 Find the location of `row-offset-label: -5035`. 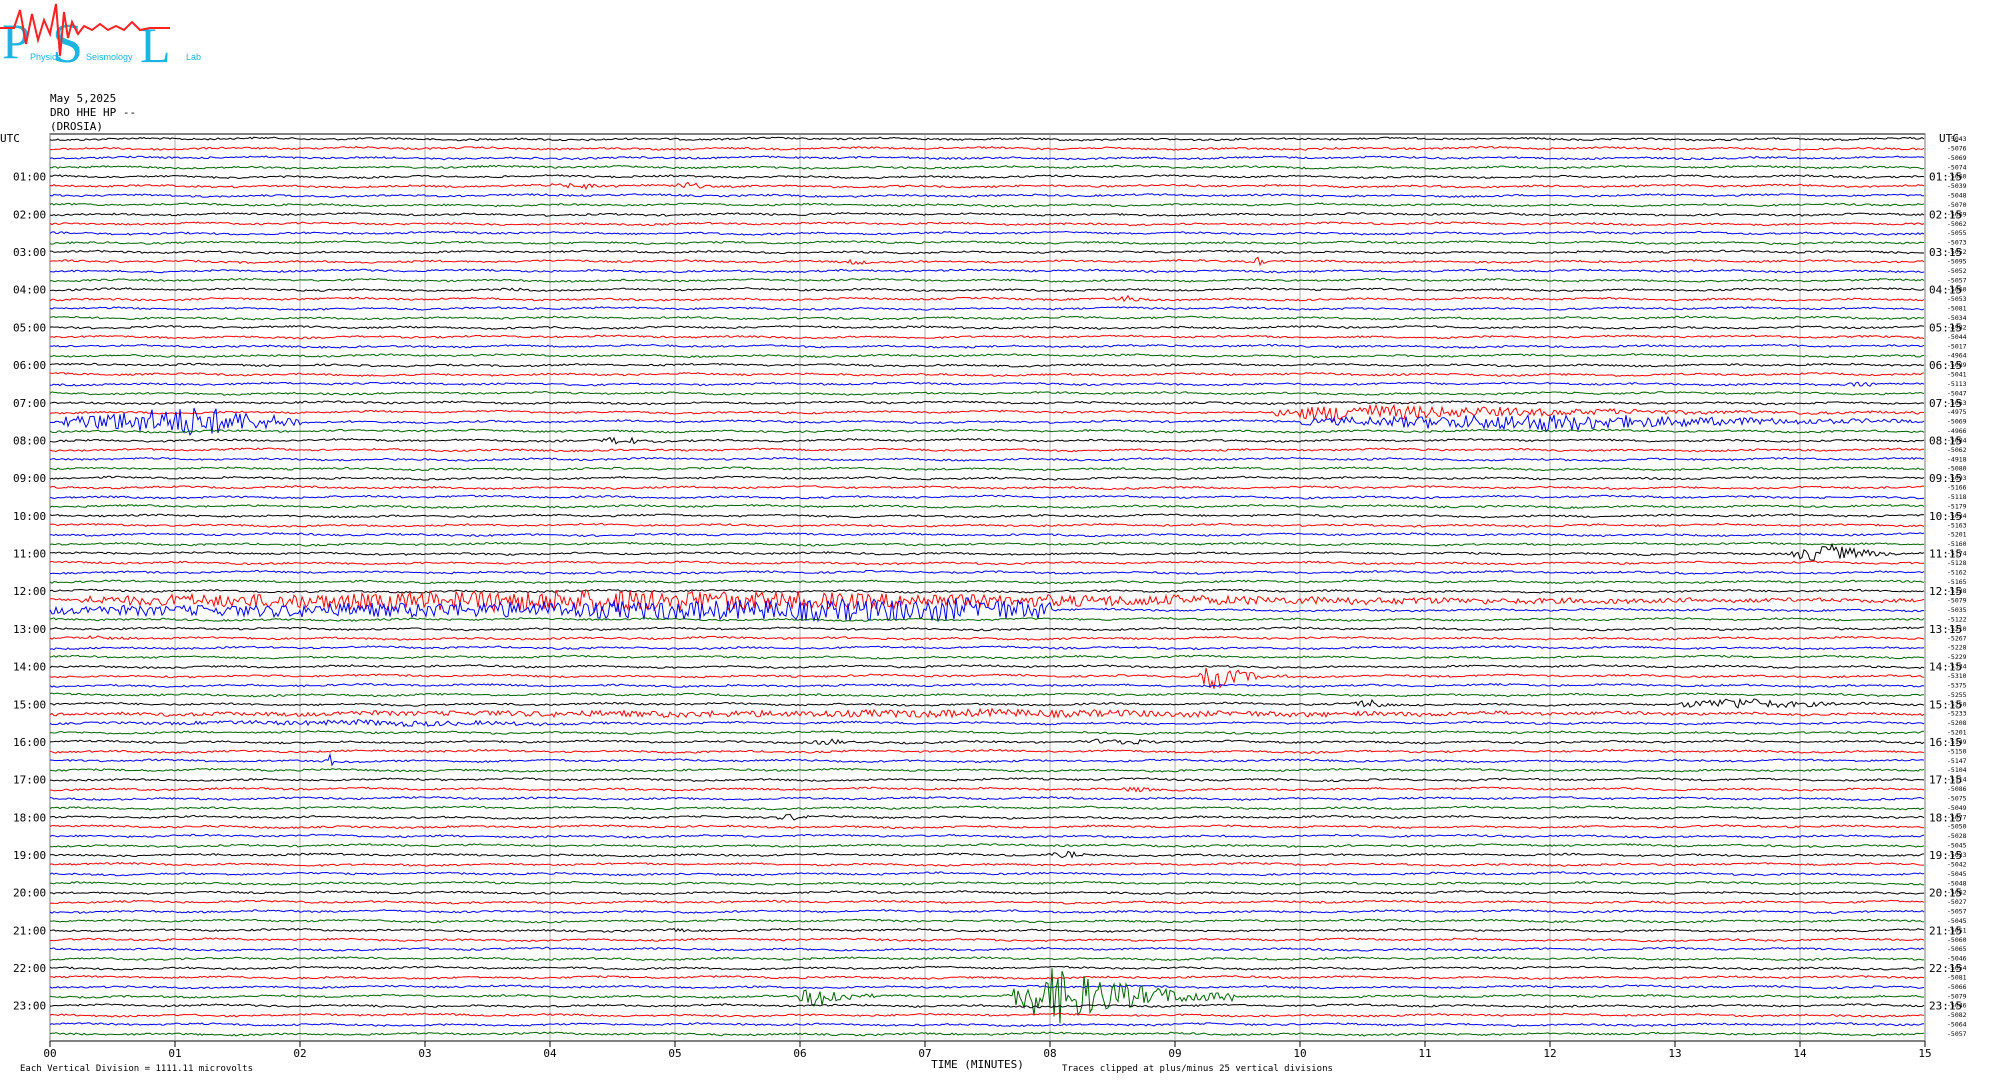

row-offset-label: -5035 is located at coordinates (1957, 610).